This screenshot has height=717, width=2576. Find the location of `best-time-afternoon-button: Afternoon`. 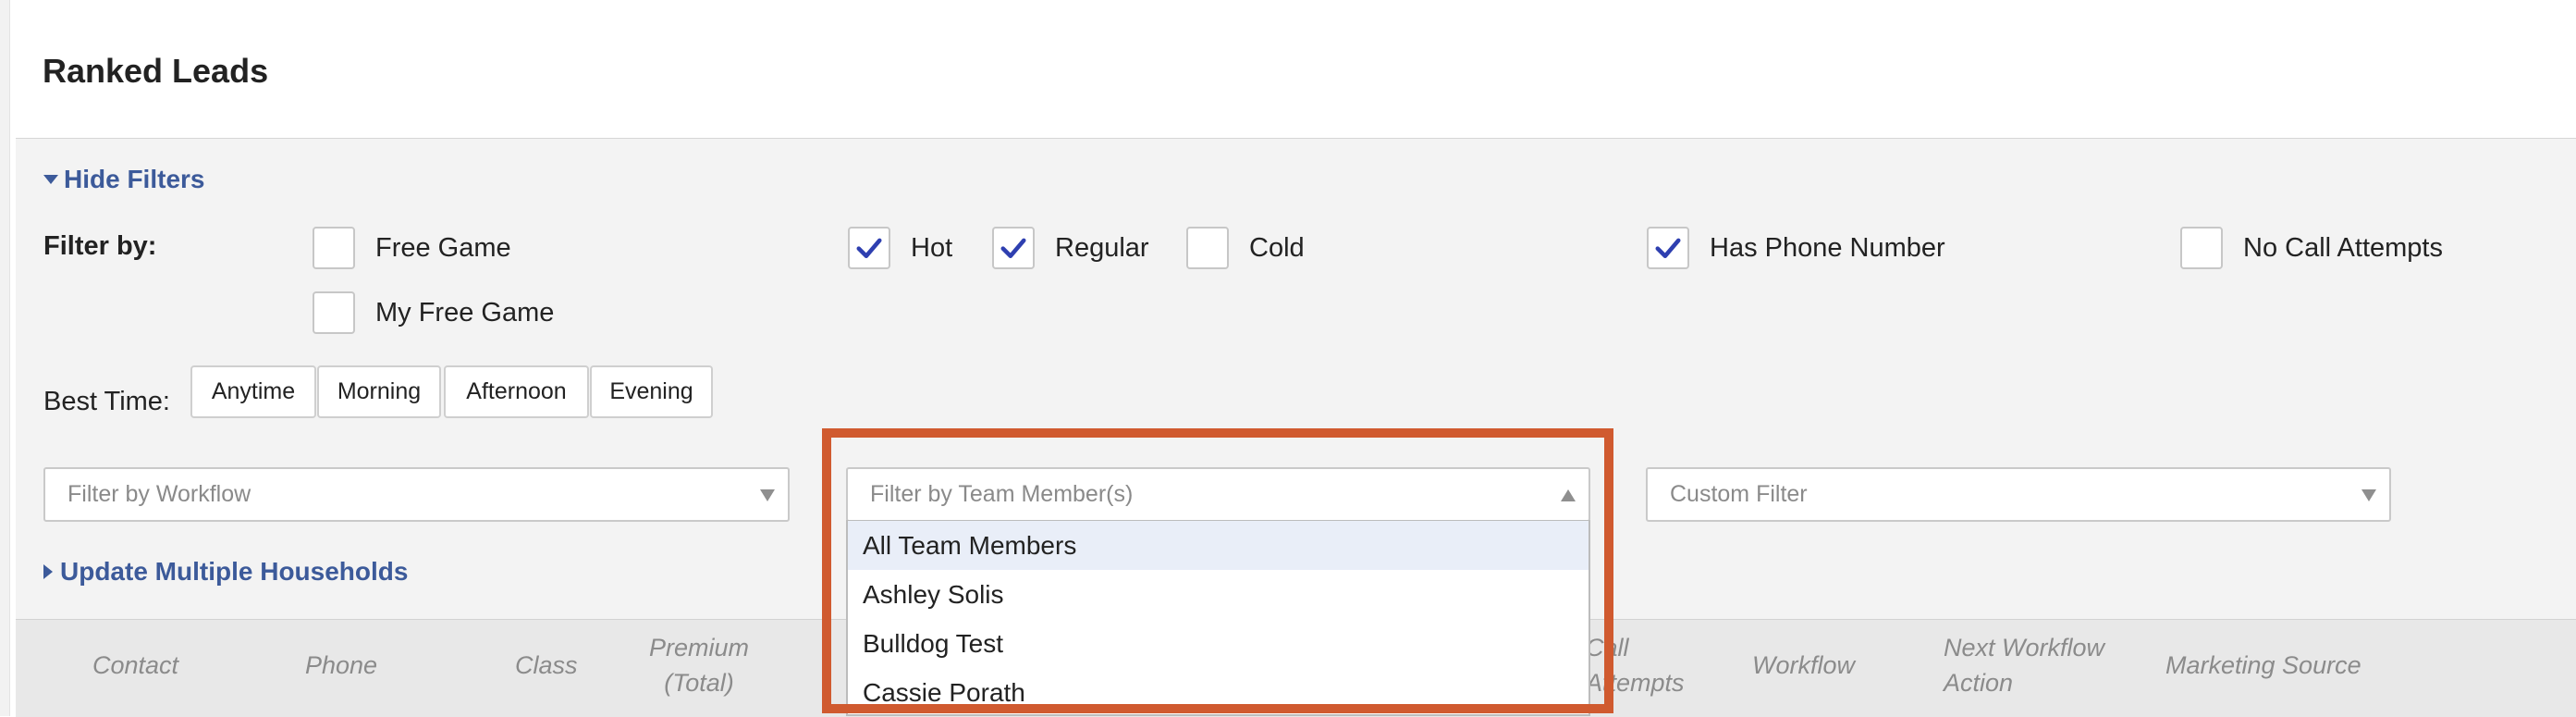

best-time-afternoon-button: Afternoon is located at coordinates (516, 392).